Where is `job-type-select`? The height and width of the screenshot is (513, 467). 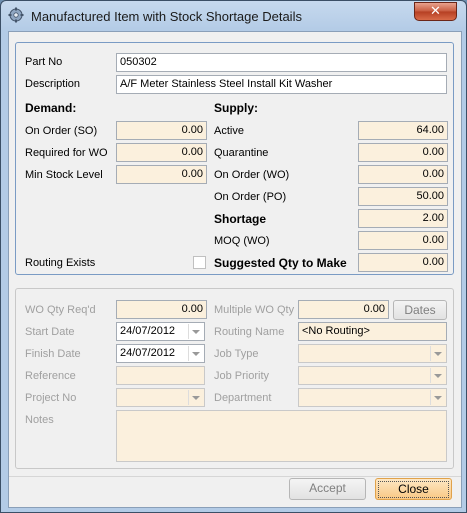
job-type-select is located at coordinates (372, 353).